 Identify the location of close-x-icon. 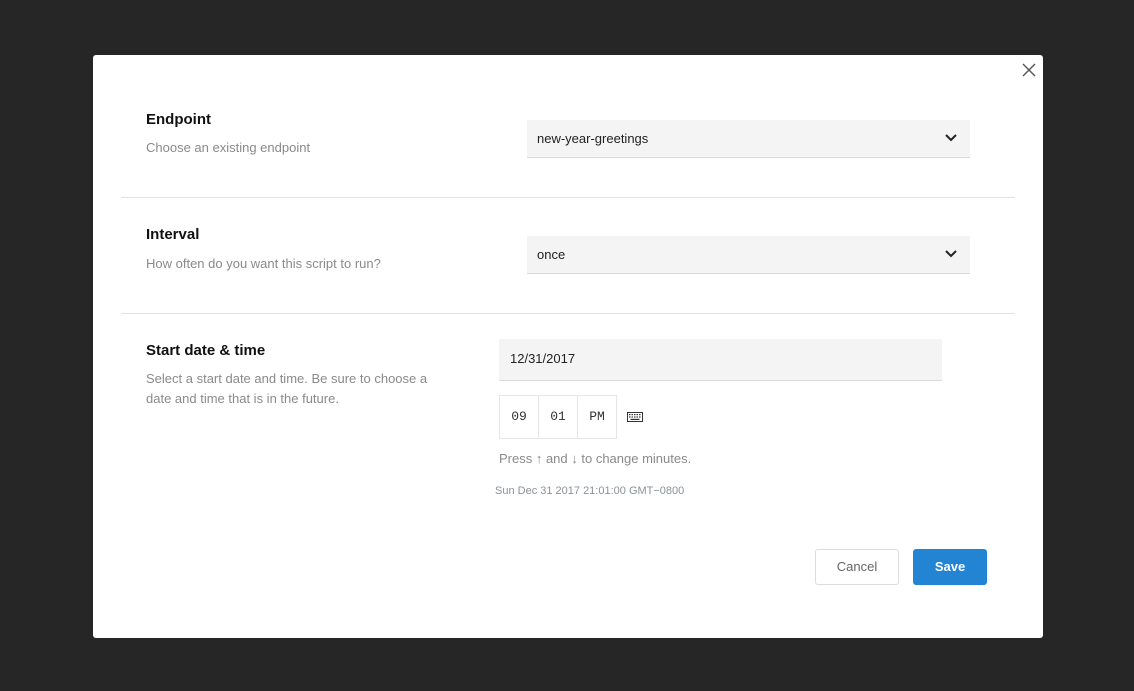
(1029, 70).